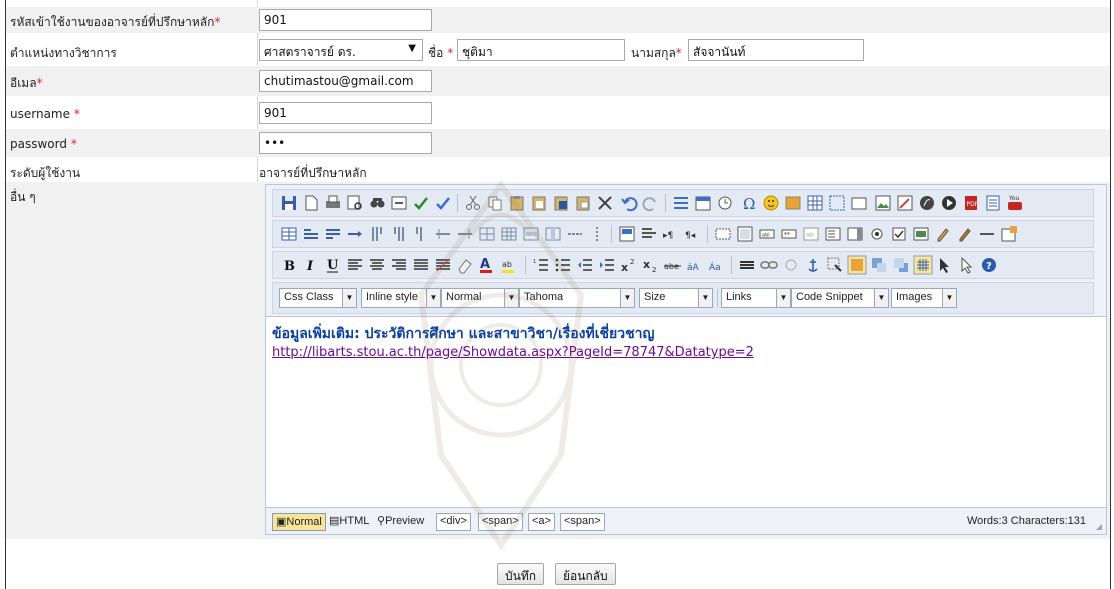 The height and width of the screenshot is (589, 1114). Describe the element at coordinates (399, 265) in the screenshot. I see `align-right-icon` at that location.